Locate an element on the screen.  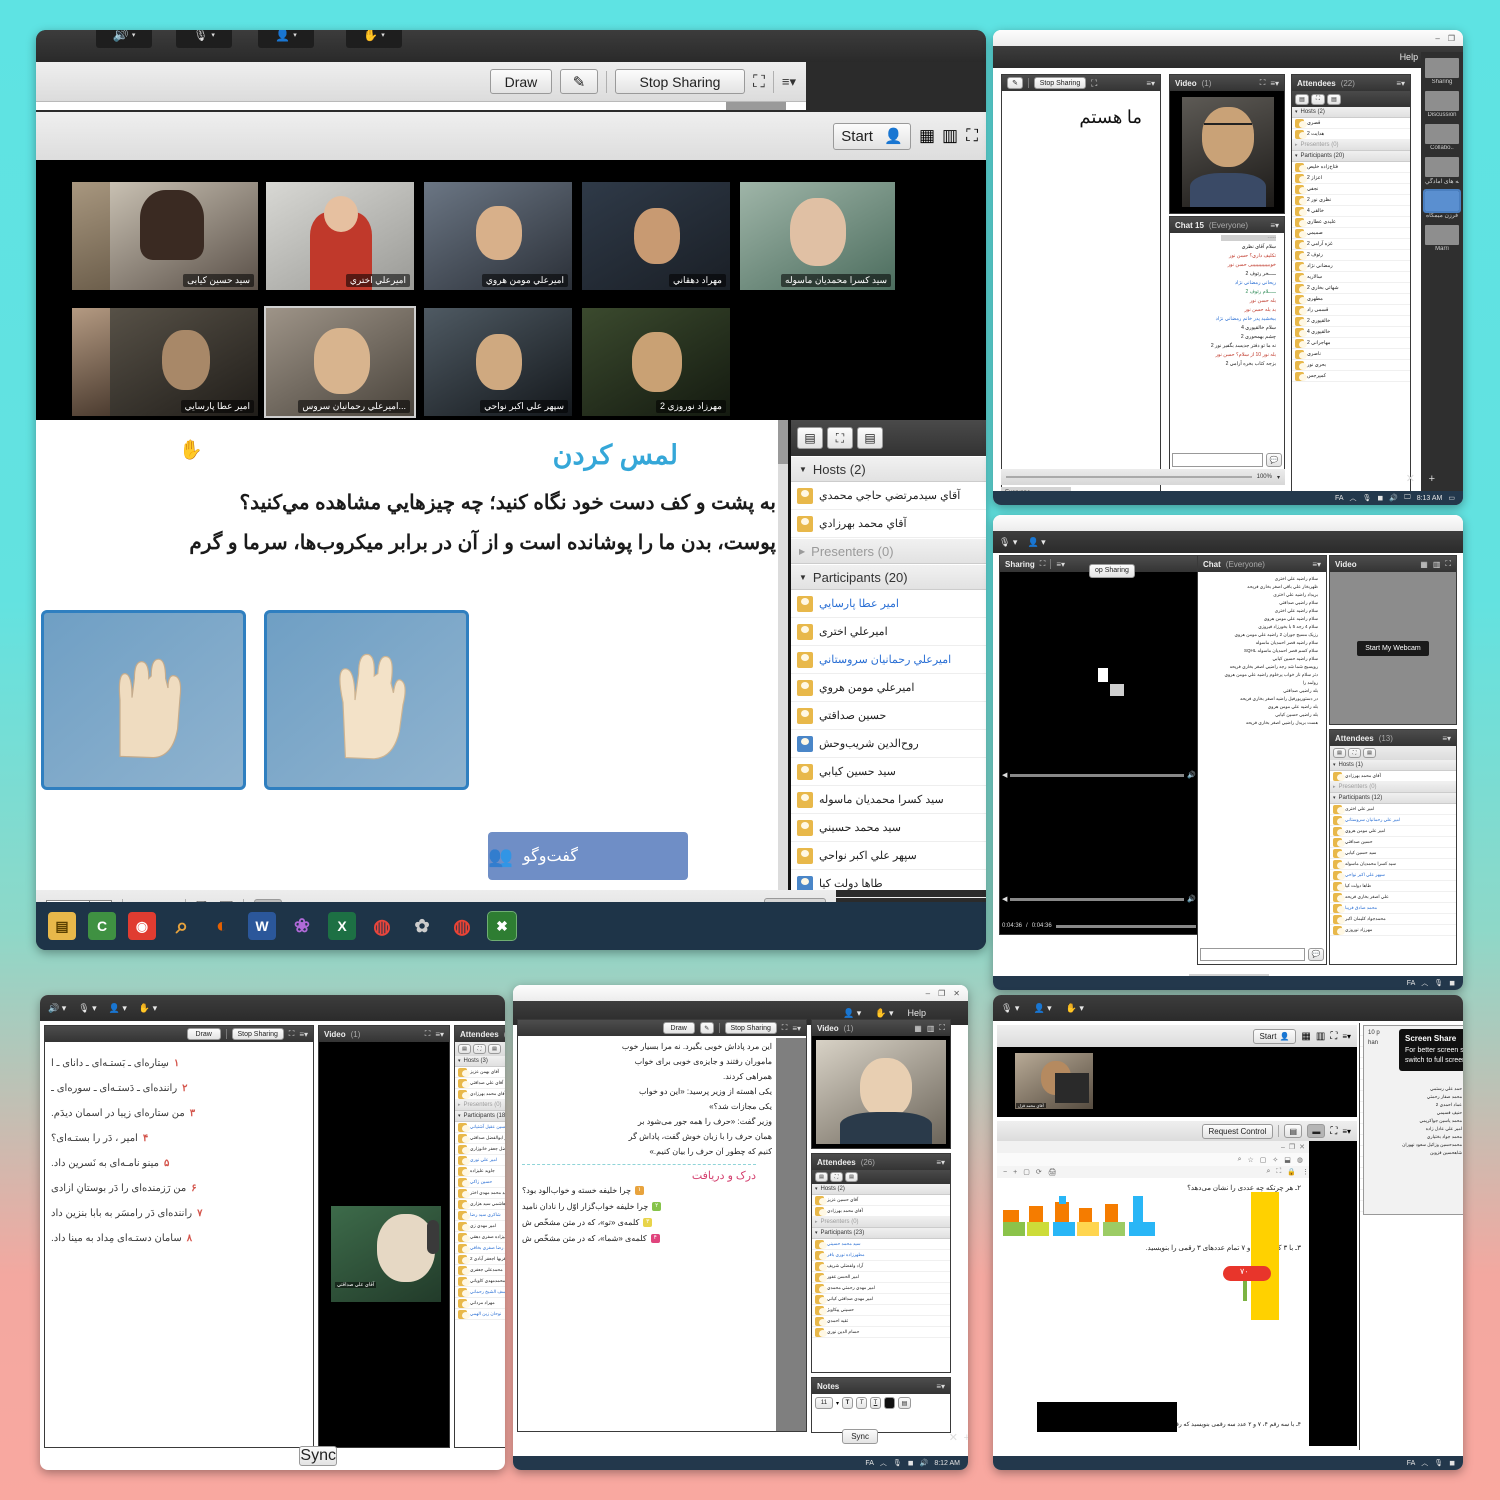
p3-video-black is located at coordinates (1099, 667).